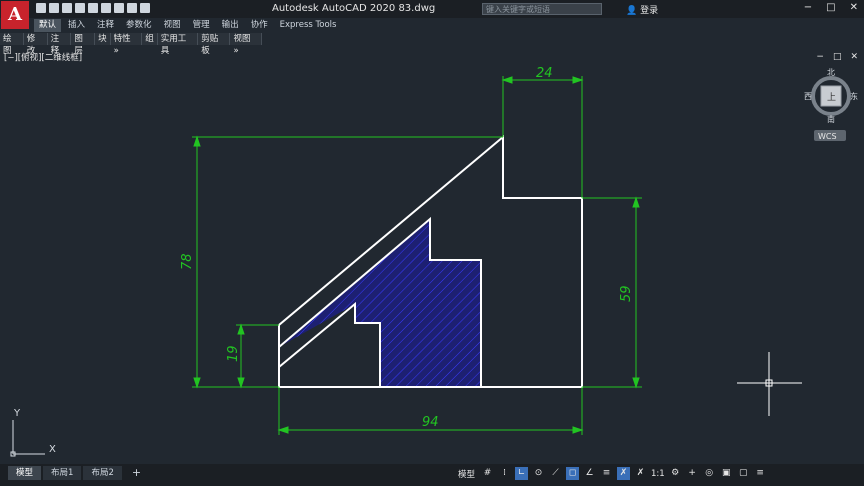 The width and height of the screenshot is (864, 486). I want to click on status-tools: 模型 # ⁞ ∟ ⊙ ⟋ ◻ ∠ ≡ ✗ ✗ 1:1 ⚙ + ◎ ▣ ▢ ≡, so click(612, 473).